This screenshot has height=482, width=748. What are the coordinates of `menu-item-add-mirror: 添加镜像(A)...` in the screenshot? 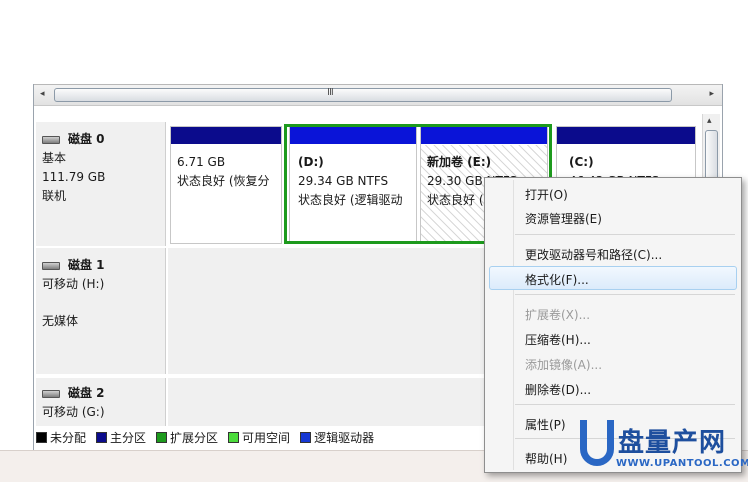 It's located at (563, 364).